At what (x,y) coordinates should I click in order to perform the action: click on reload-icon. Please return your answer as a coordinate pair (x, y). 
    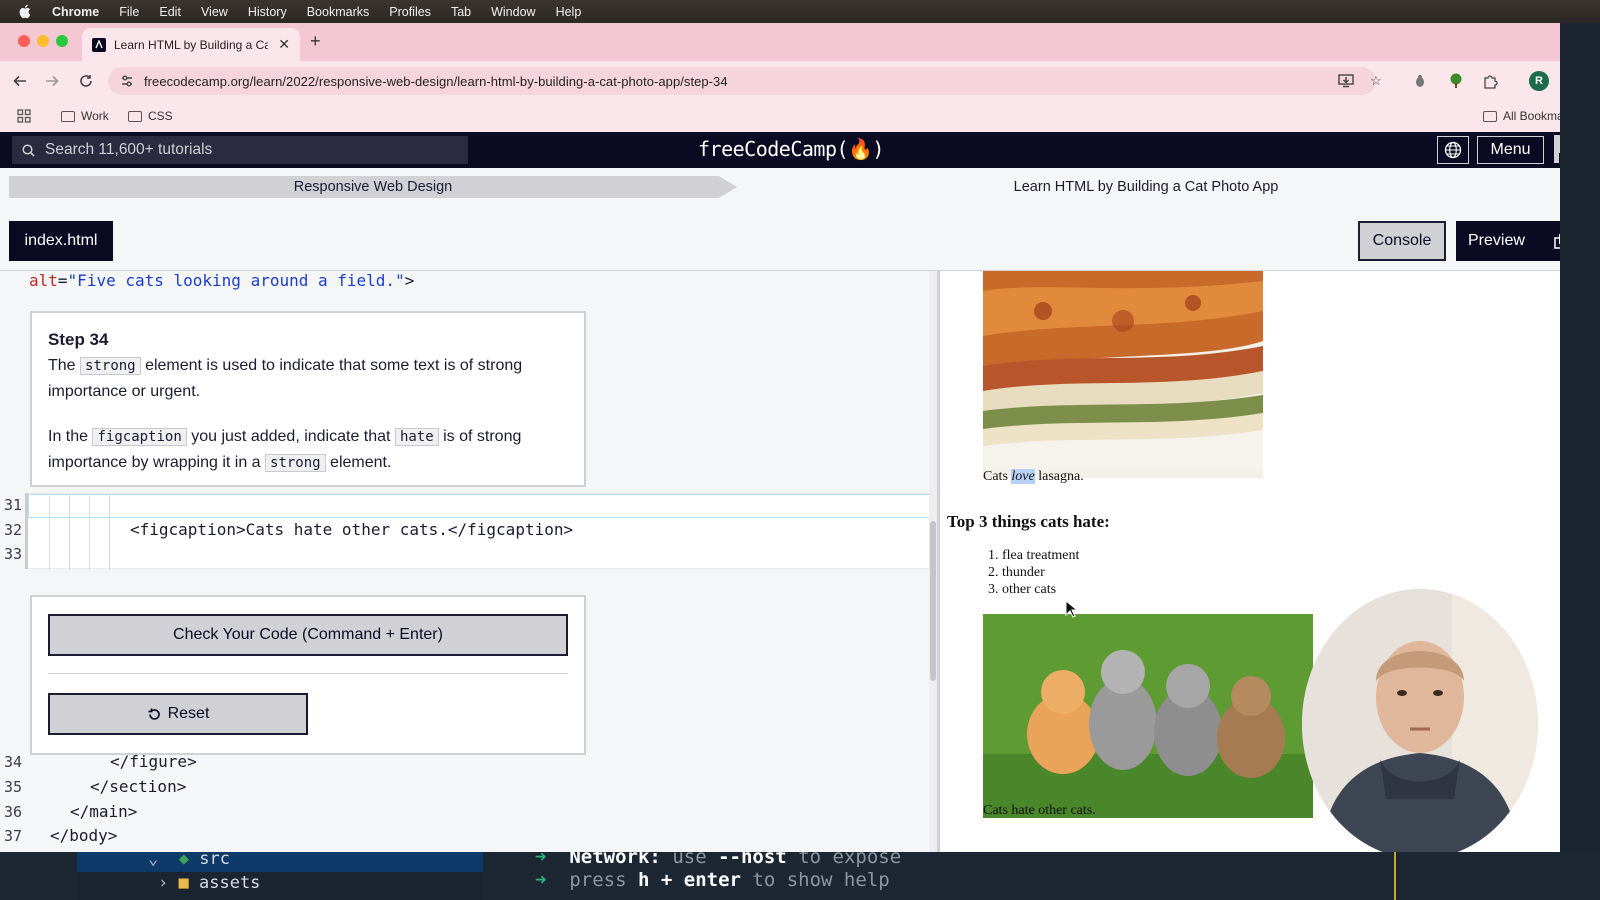
    Looking at the image, I should click on (86, 81).